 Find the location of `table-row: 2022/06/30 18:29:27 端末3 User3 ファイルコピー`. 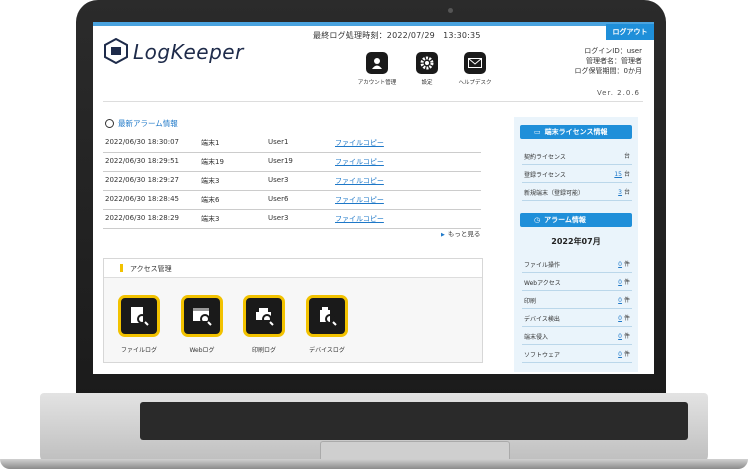

table-row: 2022/06/30 18:29:27 端末3 User3 ファイルコピー is located at coordinates (292, 181).